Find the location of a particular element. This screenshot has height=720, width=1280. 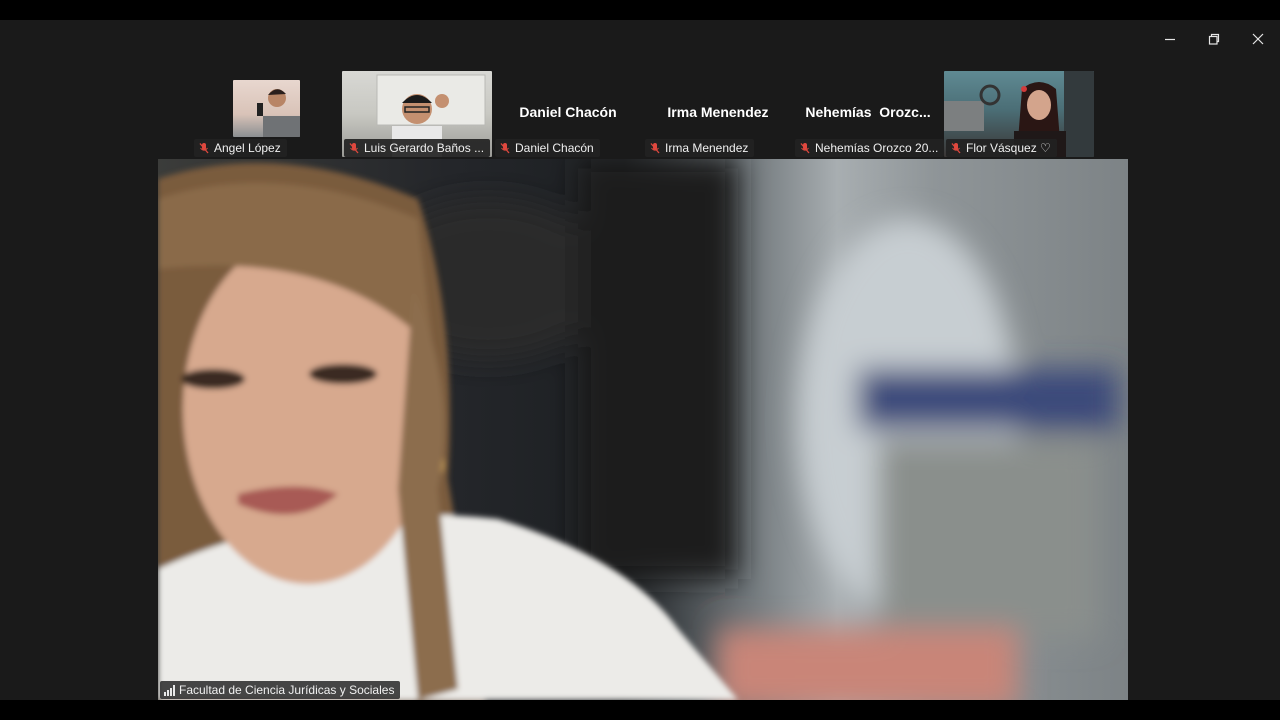

restore-icon is located at coordinates (1214, 39).